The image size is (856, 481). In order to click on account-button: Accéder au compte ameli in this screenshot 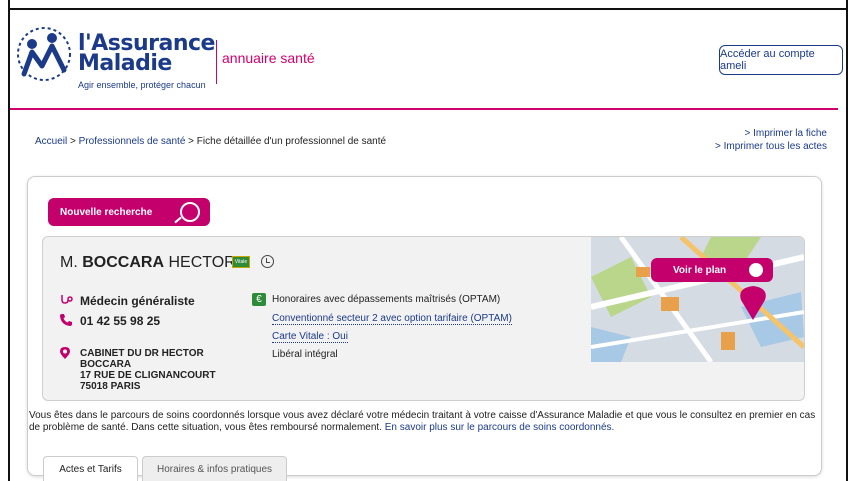, I will do `click(781, 60)`.